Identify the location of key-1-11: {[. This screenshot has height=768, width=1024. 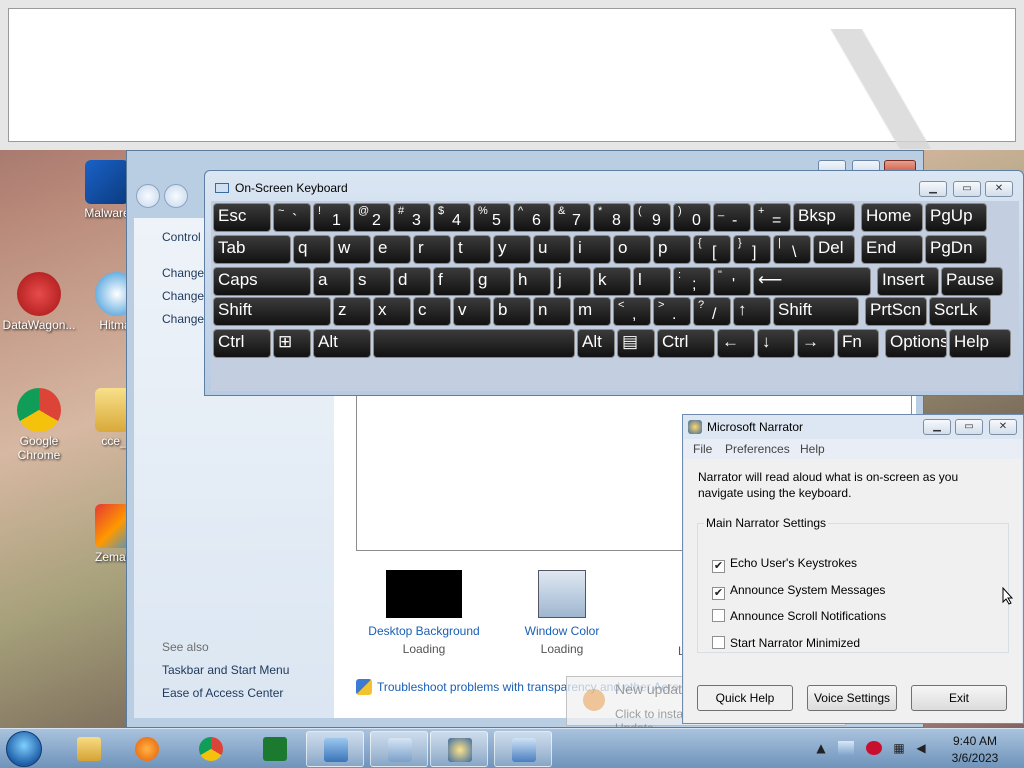
(712, 249).